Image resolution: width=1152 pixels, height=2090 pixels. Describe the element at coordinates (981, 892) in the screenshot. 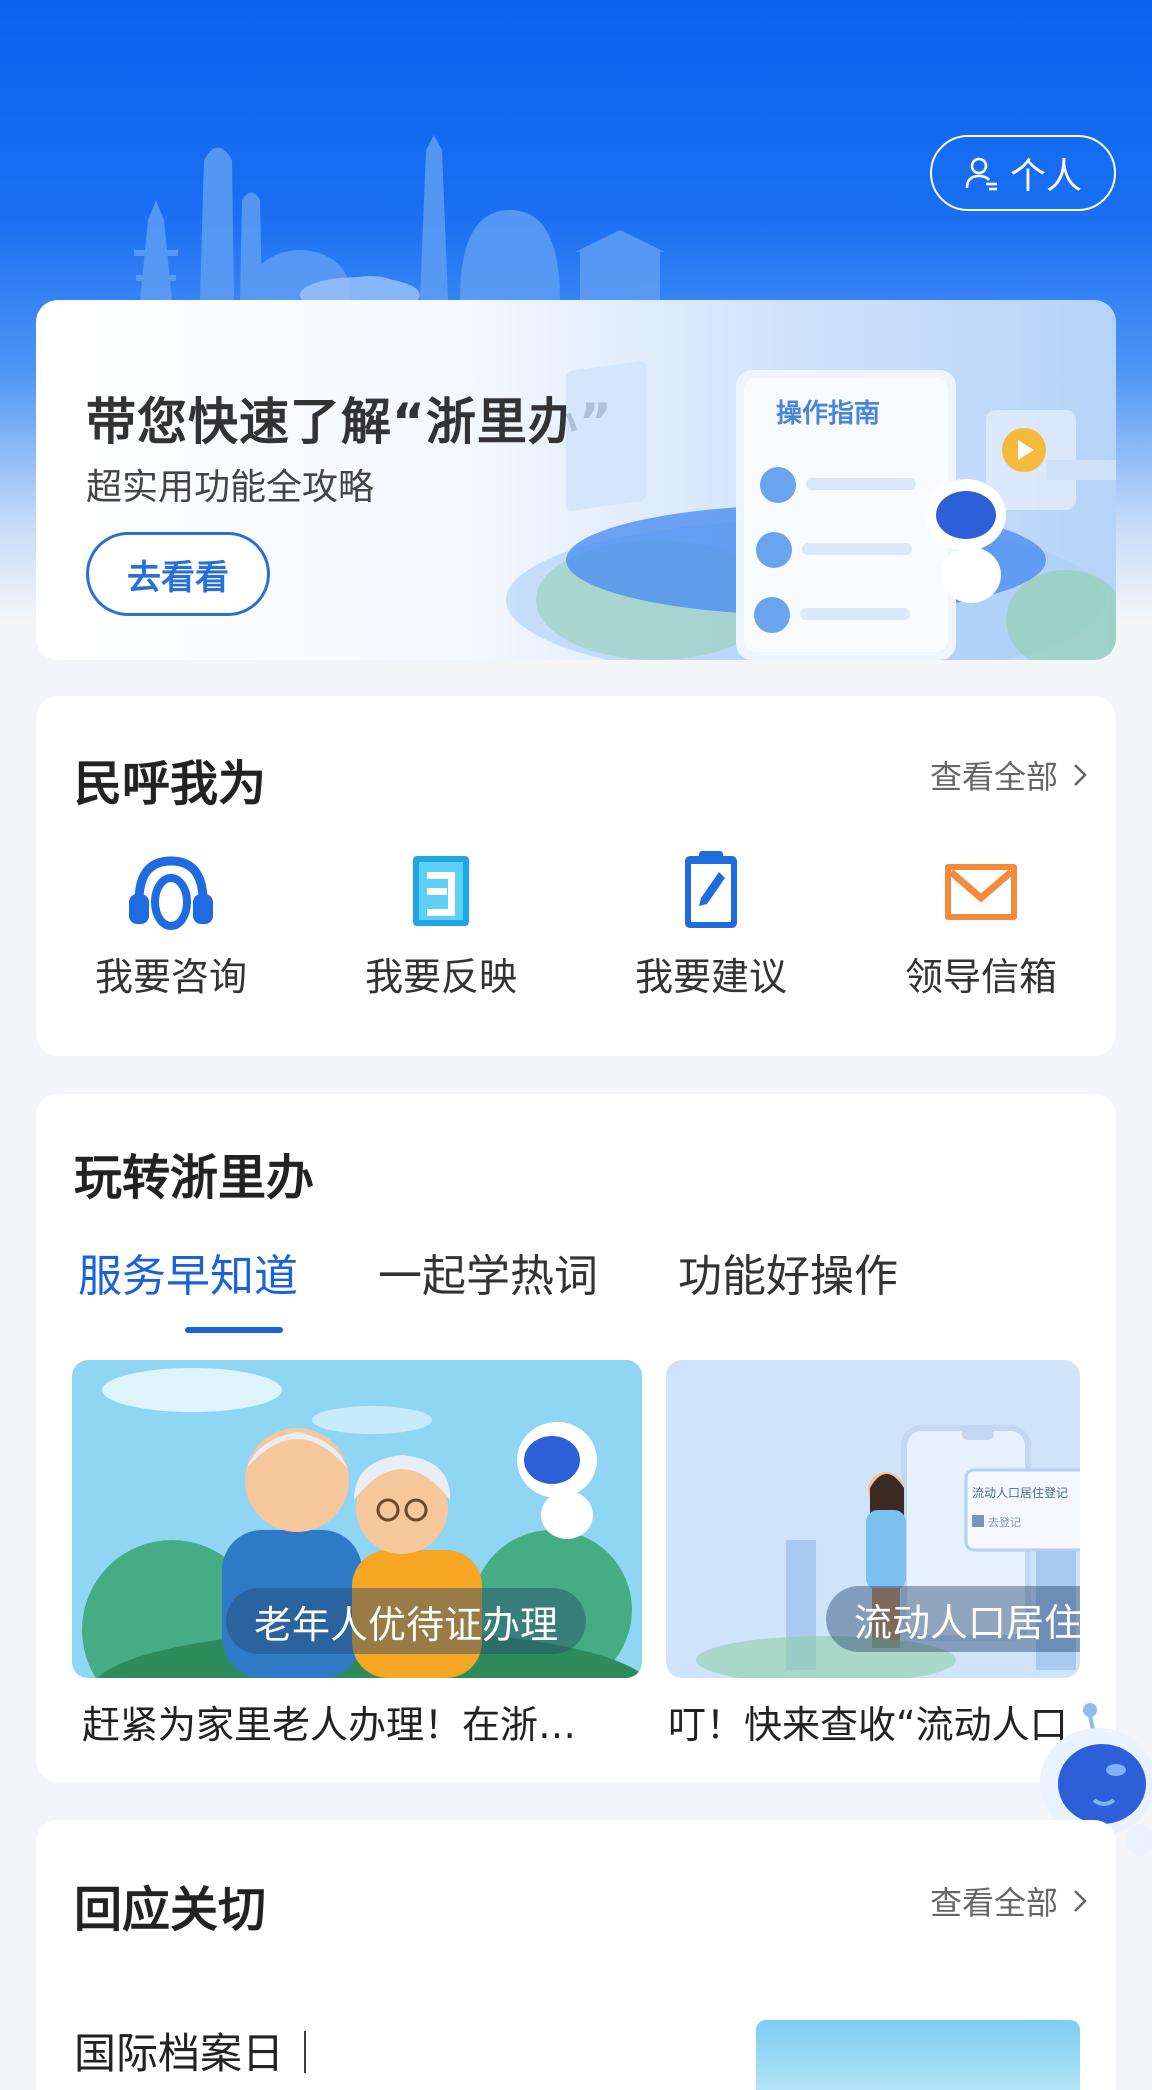

I see `mail-icon` at that location.